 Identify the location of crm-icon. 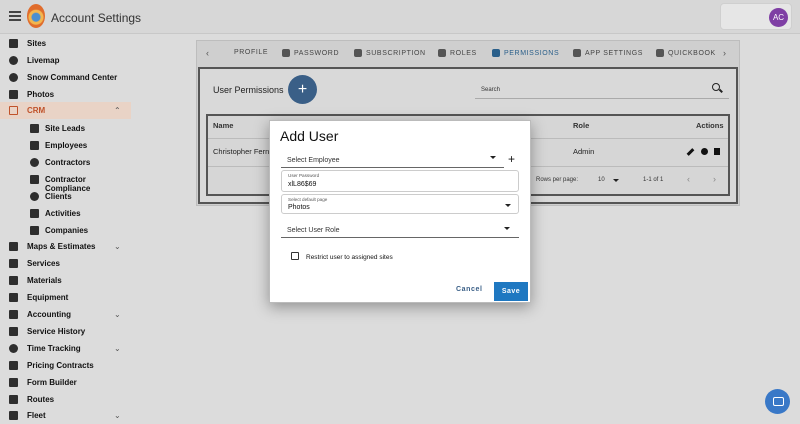
(13, 110).